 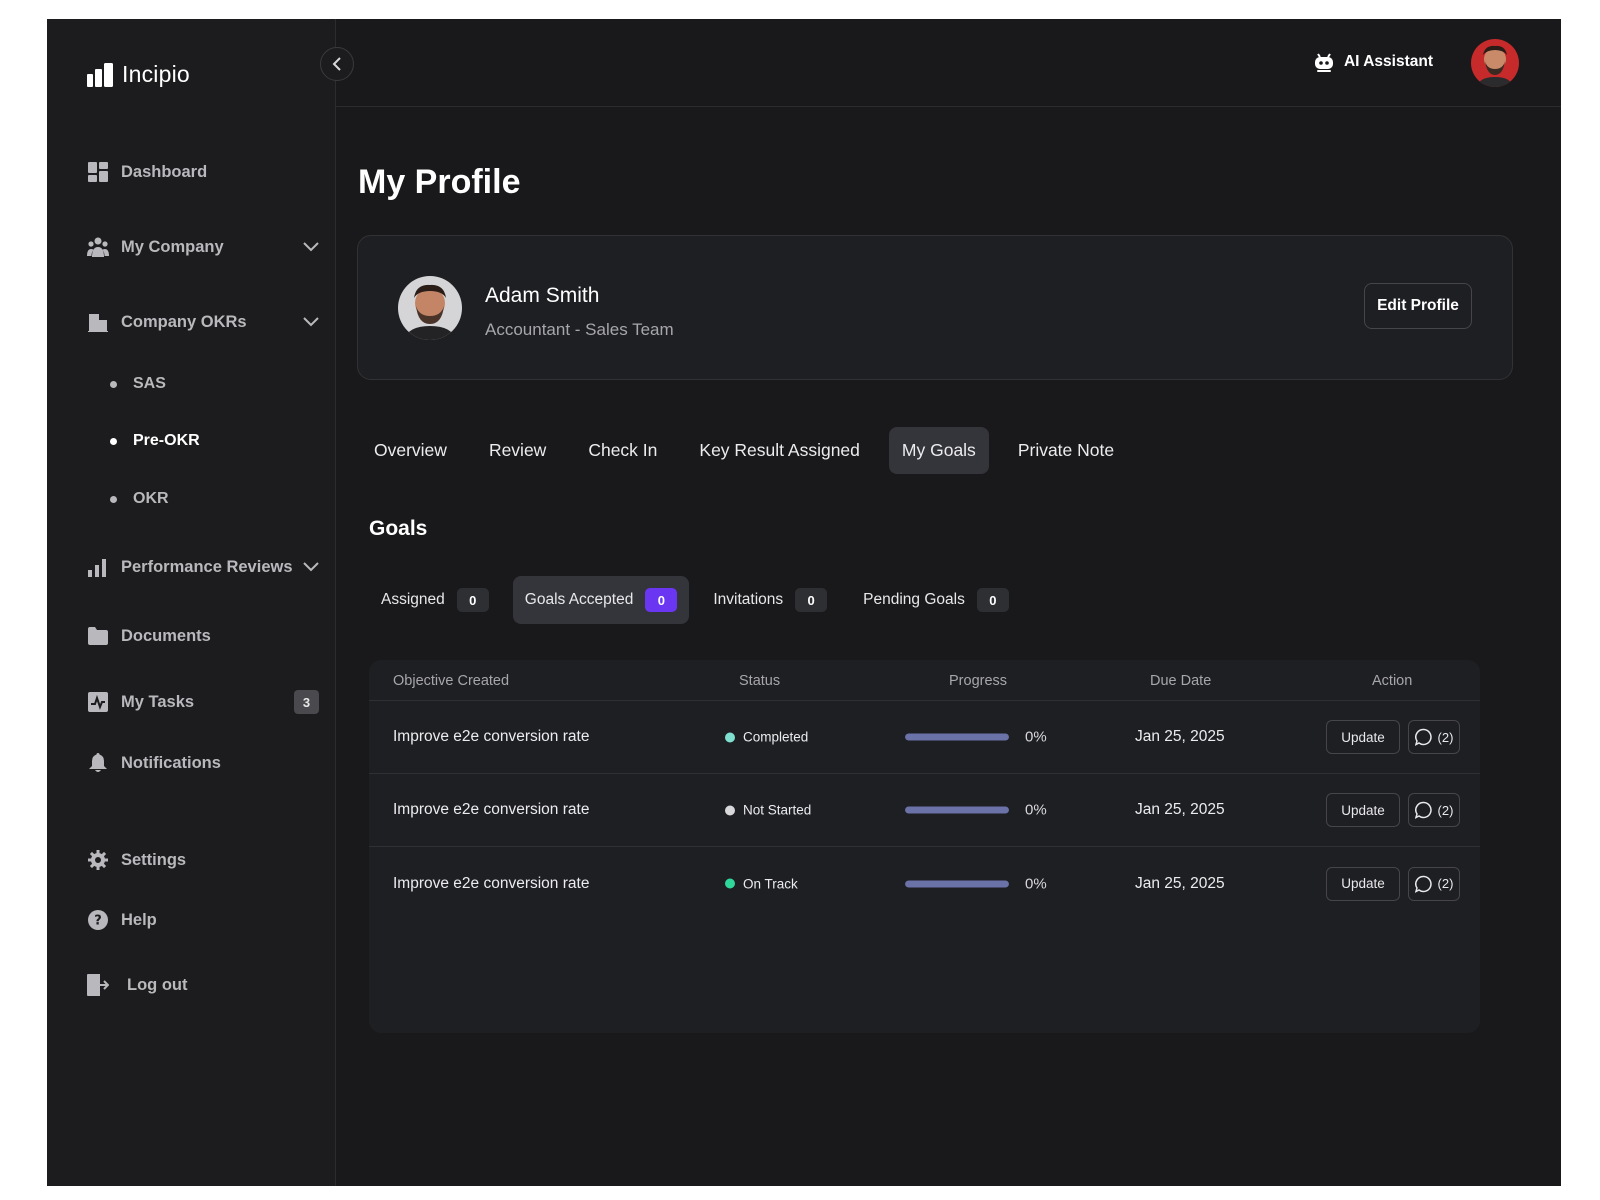 I want to click on sidebar-item-settings: Settings, so click(x=203, y=860).